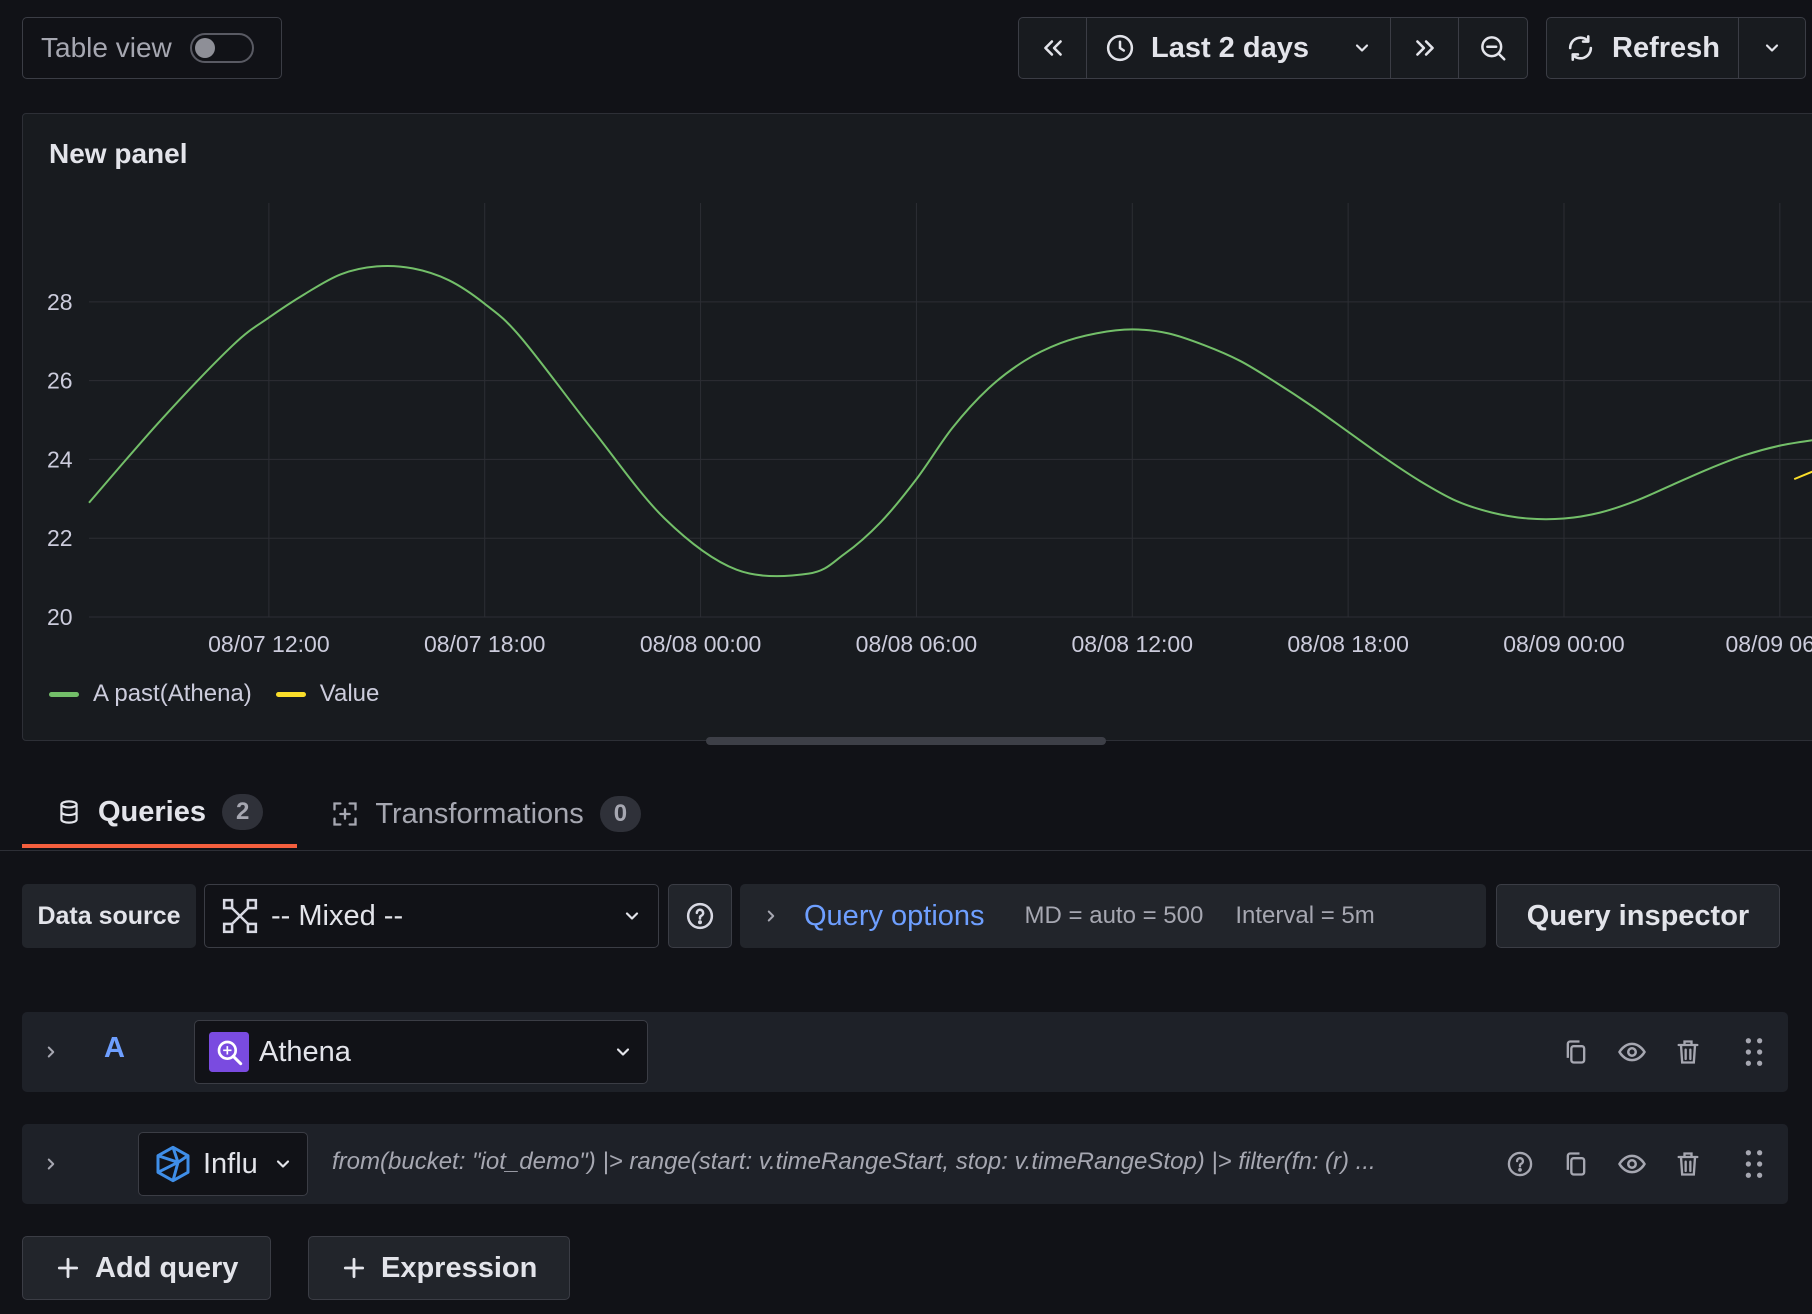  Describe the element at coordinates (906, 850) in the screenshot. I see `tabs-divider` at that location.